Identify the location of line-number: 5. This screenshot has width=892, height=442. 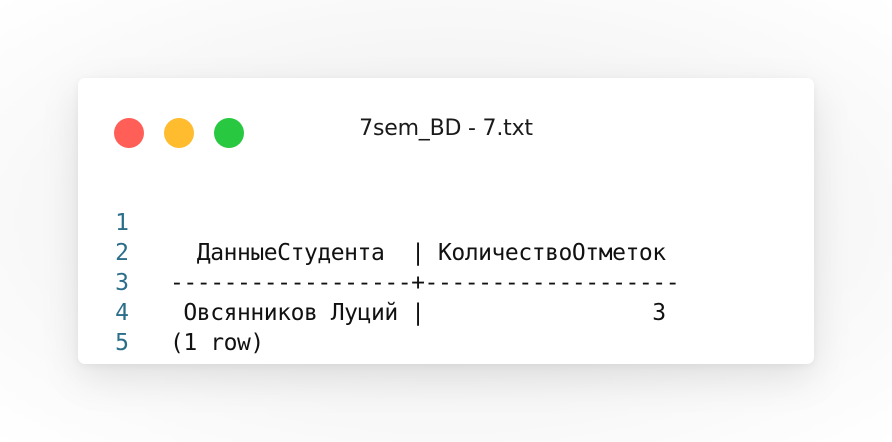
(122, 343).